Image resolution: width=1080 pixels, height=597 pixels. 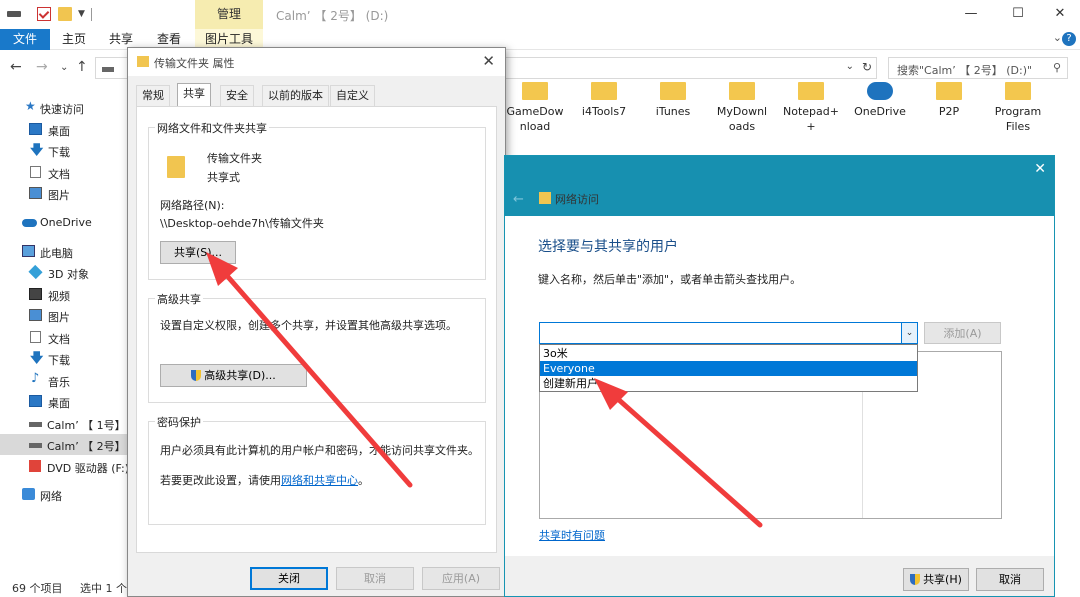 What do you see at coordinates (103, 588) in the screenshot?
I see `selected-count: 选中 1 个` at bounding box center [103, 588].